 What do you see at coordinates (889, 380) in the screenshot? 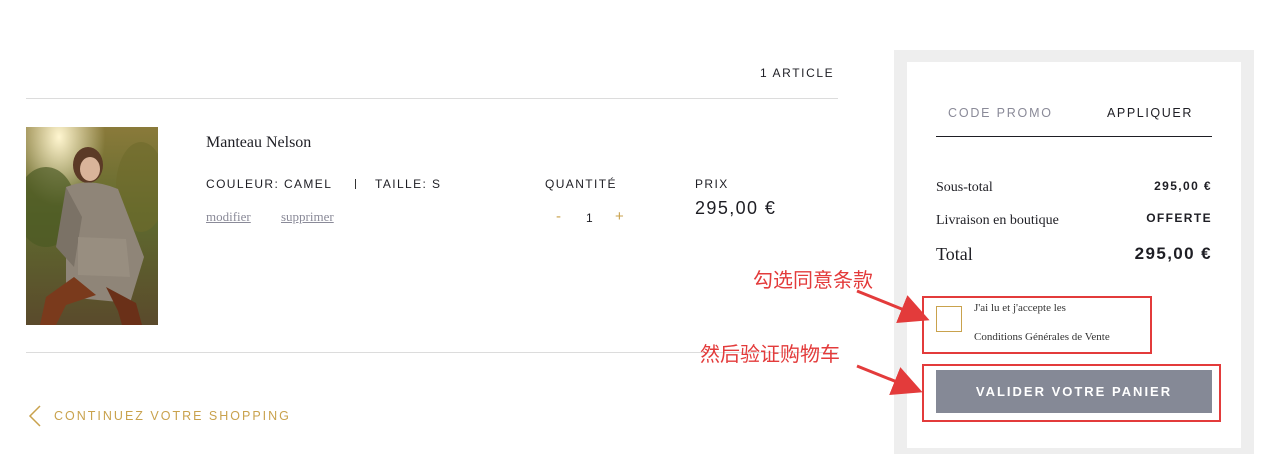
I see `arrow-to-cta` at bounding box center [889, 380].